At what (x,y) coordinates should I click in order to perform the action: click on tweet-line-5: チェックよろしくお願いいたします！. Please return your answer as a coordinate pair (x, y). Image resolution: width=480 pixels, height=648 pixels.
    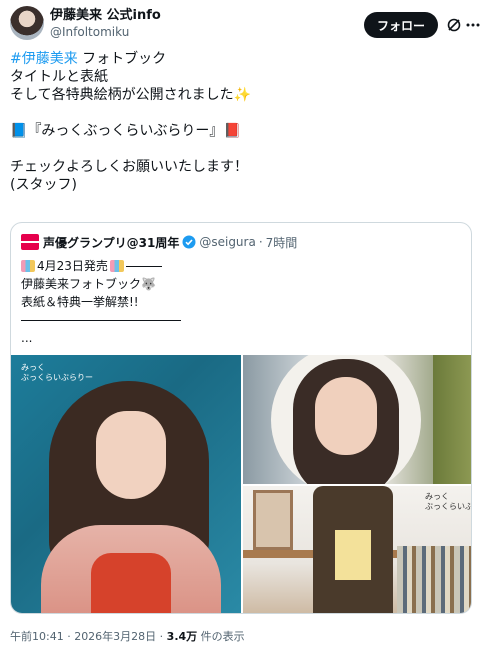
    Looking at the image, I should click on (129, 167).